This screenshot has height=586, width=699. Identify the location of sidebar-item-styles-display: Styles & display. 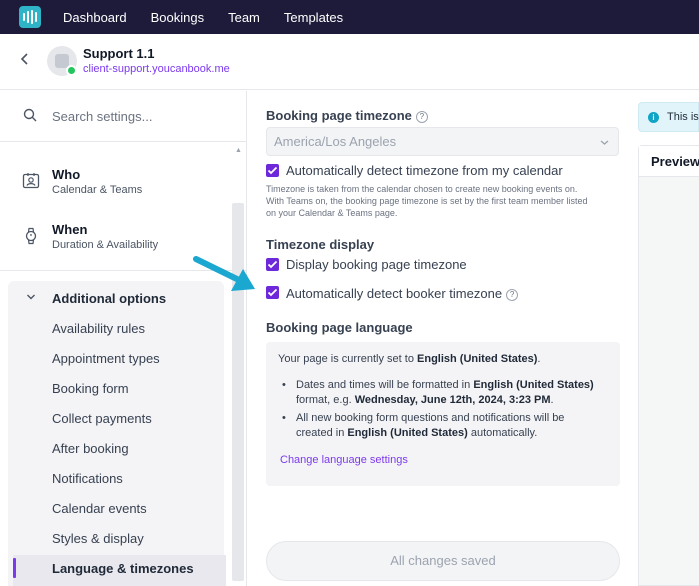
(98, 538).